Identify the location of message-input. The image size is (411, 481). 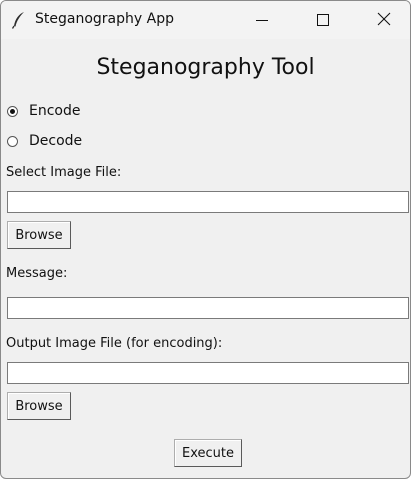
(208, 308).